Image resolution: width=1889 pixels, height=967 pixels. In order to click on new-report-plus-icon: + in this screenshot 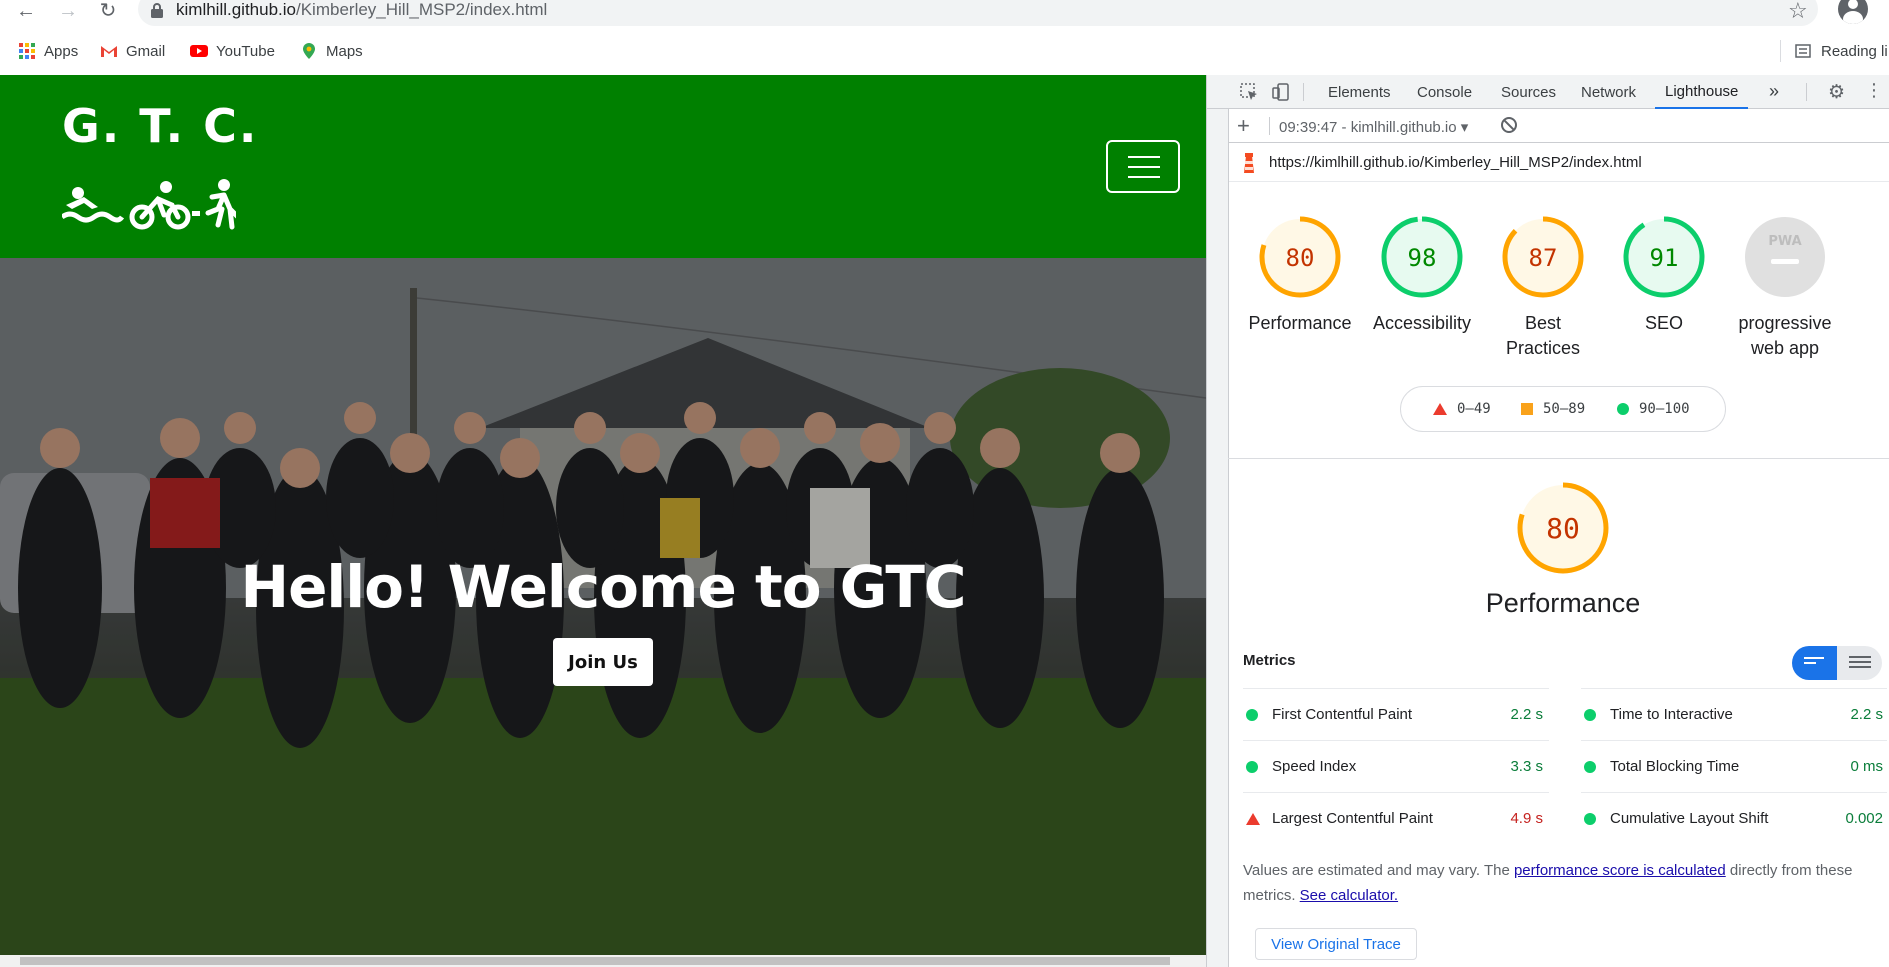, I will do `click(1243, 126)`.